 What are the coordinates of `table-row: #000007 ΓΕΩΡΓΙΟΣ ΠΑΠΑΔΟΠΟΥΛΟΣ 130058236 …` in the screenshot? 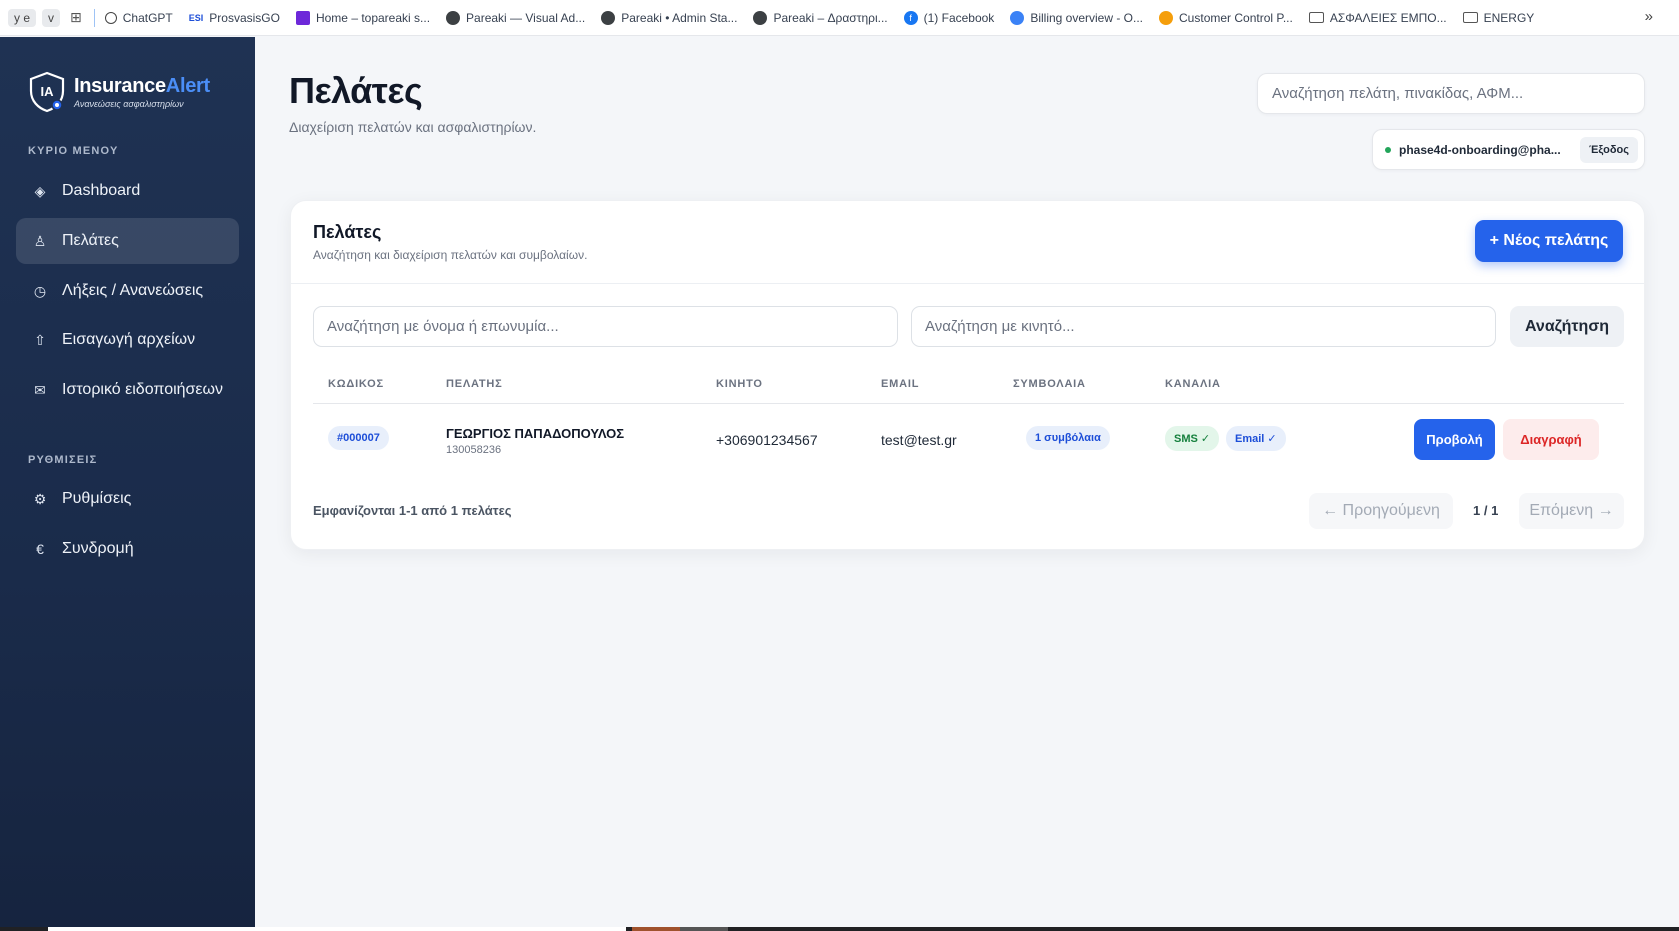 It's located at (968, 441).